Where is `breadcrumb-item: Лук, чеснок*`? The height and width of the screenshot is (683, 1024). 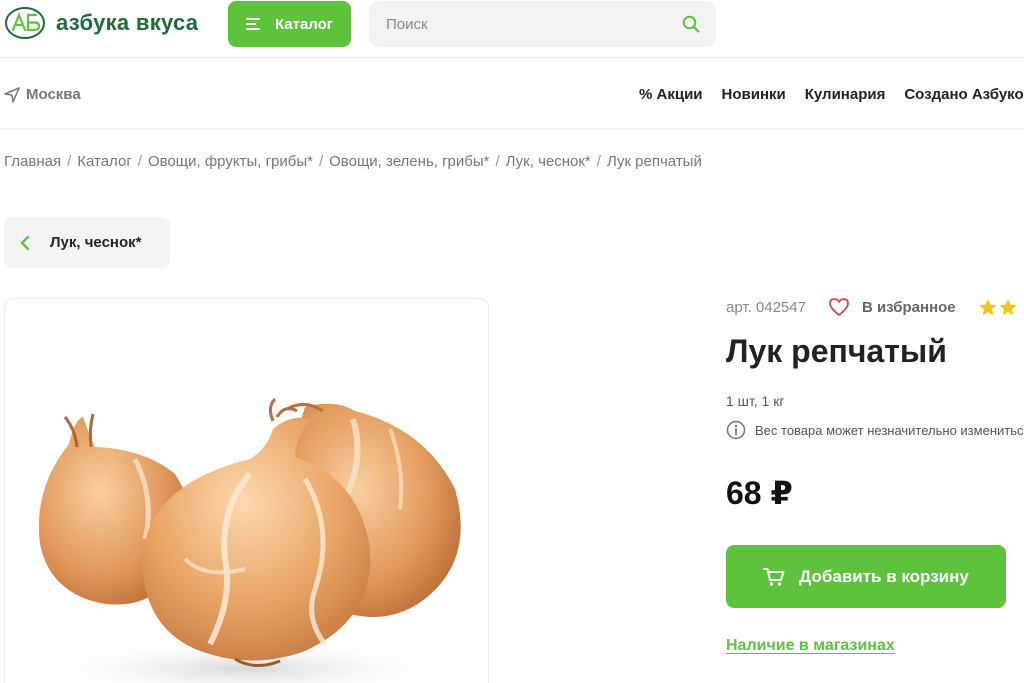
breadcrumb-item: Лук, чеснок* is located at coordinates (548, 161).